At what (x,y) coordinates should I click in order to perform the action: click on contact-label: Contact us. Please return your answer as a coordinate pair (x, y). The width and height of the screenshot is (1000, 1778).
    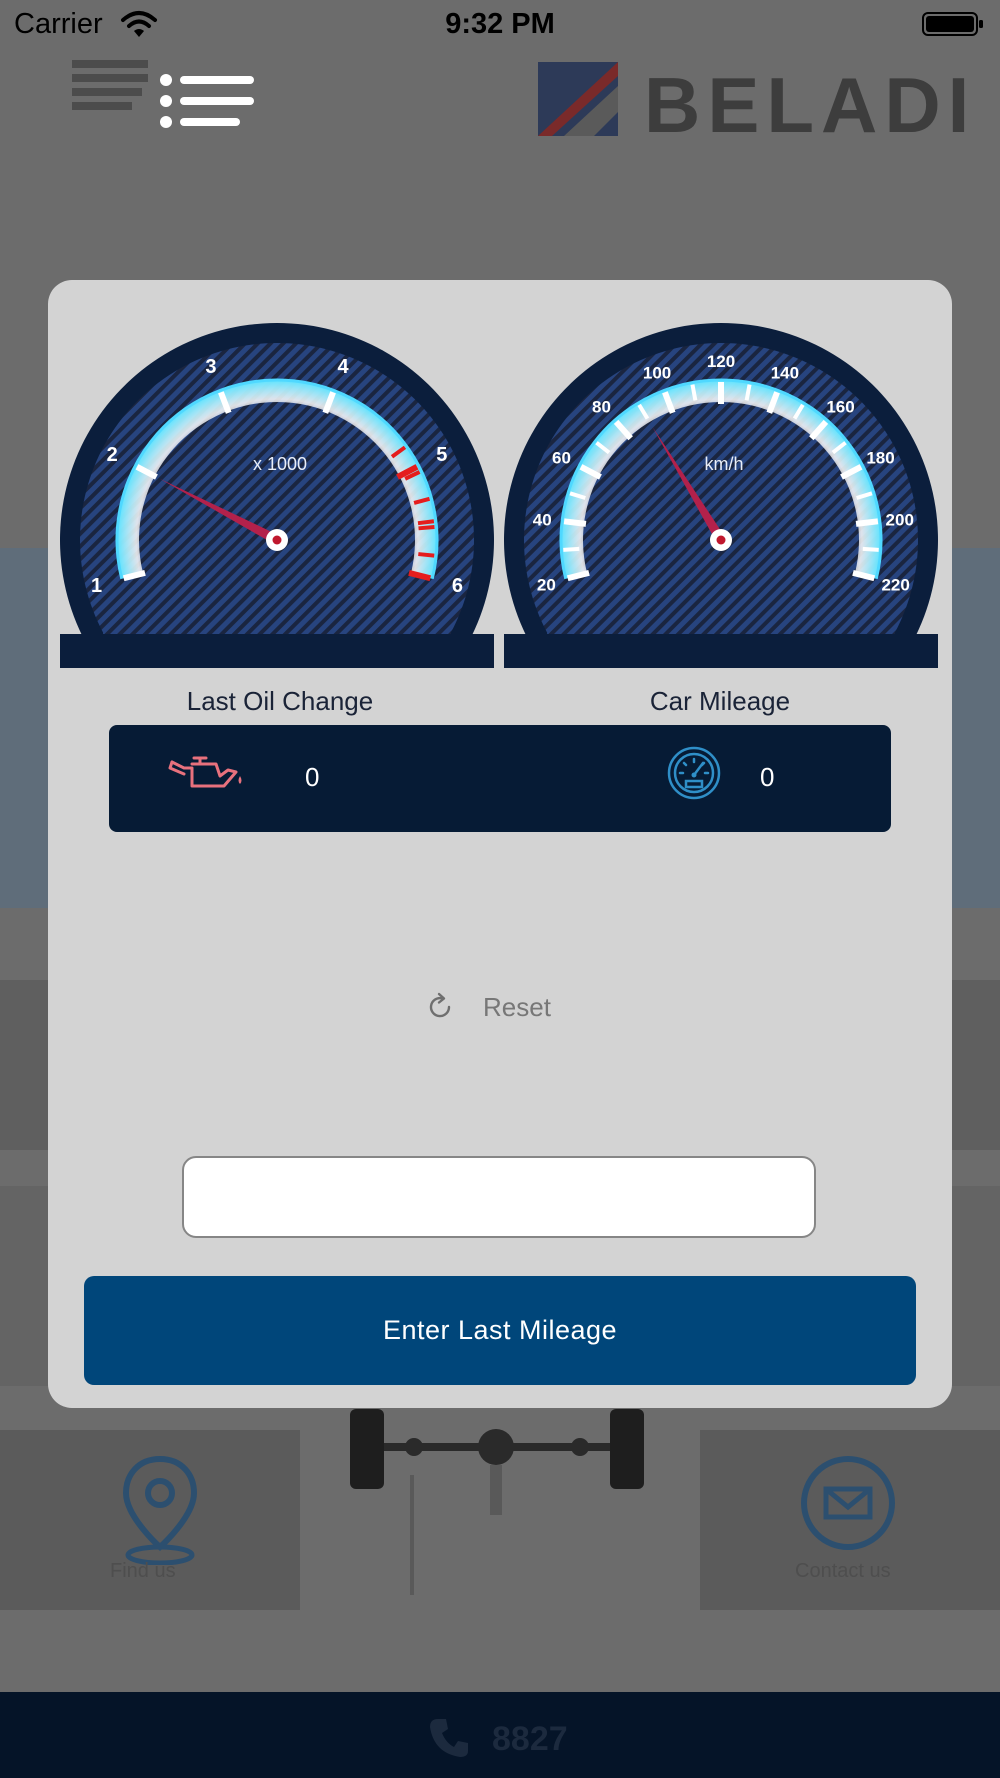
    Looking at the image, I should click on (843, 1571).